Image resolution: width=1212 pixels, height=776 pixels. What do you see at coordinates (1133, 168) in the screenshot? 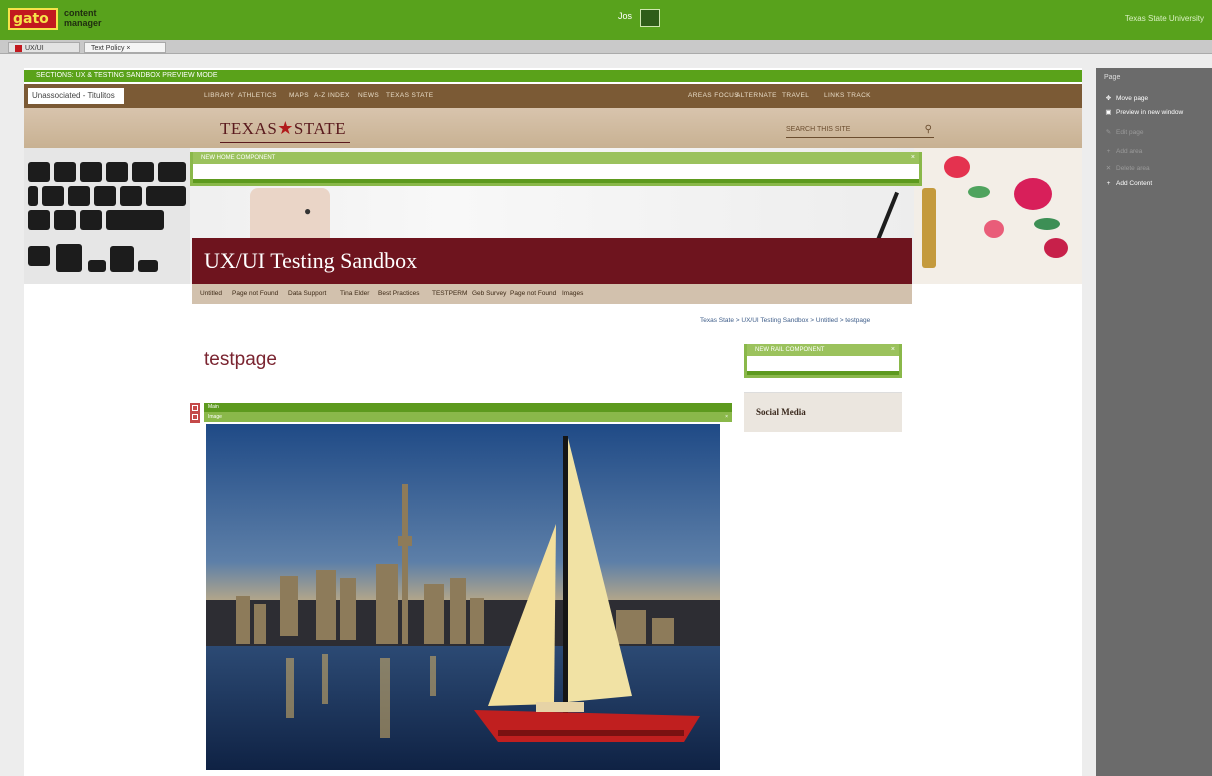
I see `action-label: Delete area` at bounding box center [1133, 168].